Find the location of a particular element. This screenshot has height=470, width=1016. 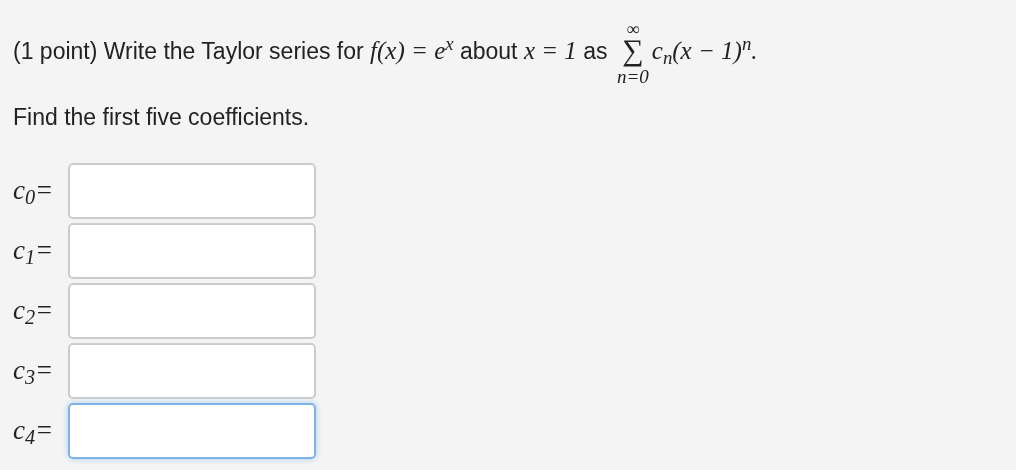

coefficient-label: c$_{0}$= is located at coordinates (34, 192).